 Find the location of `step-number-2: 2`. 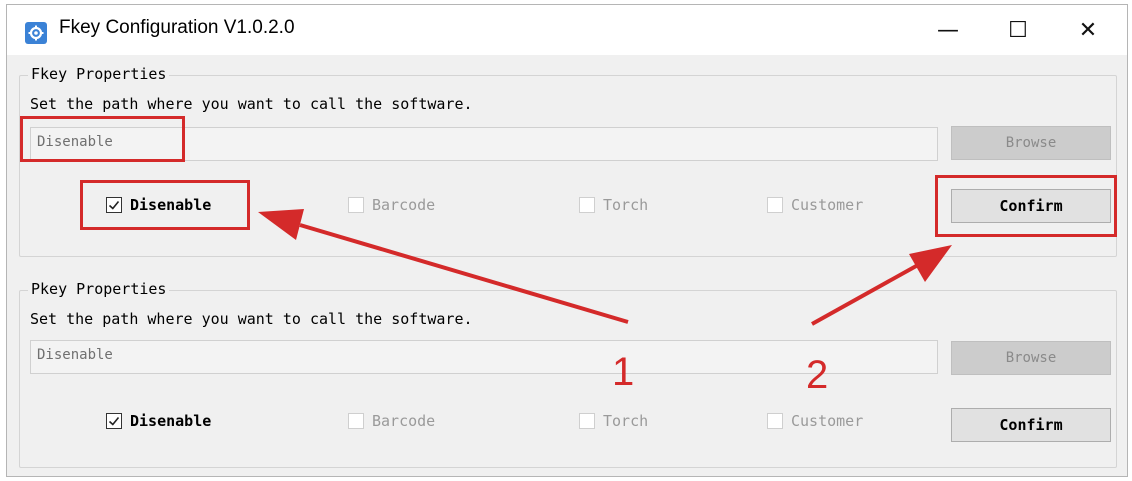

step-number-2: 2 is located at coordinates (817, 375).